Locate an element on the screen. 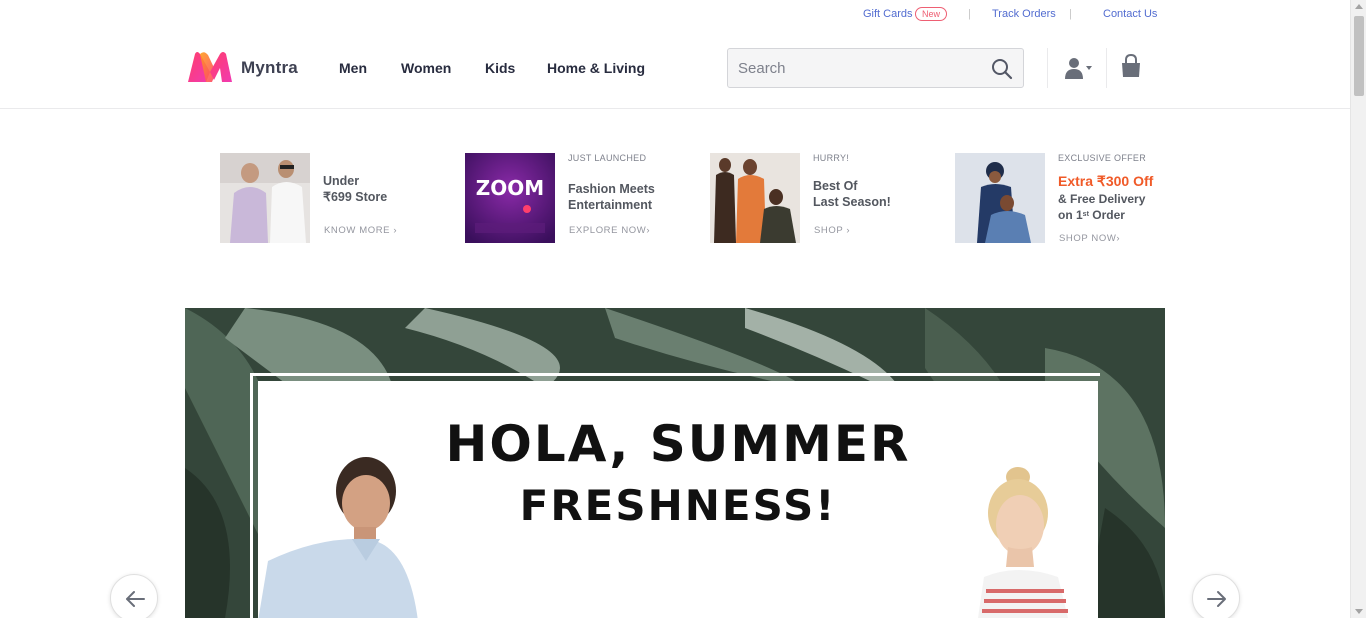 This screenshot has height=618, width=1366. promo-title-line: Best Of is located at coordinates (835, 186).